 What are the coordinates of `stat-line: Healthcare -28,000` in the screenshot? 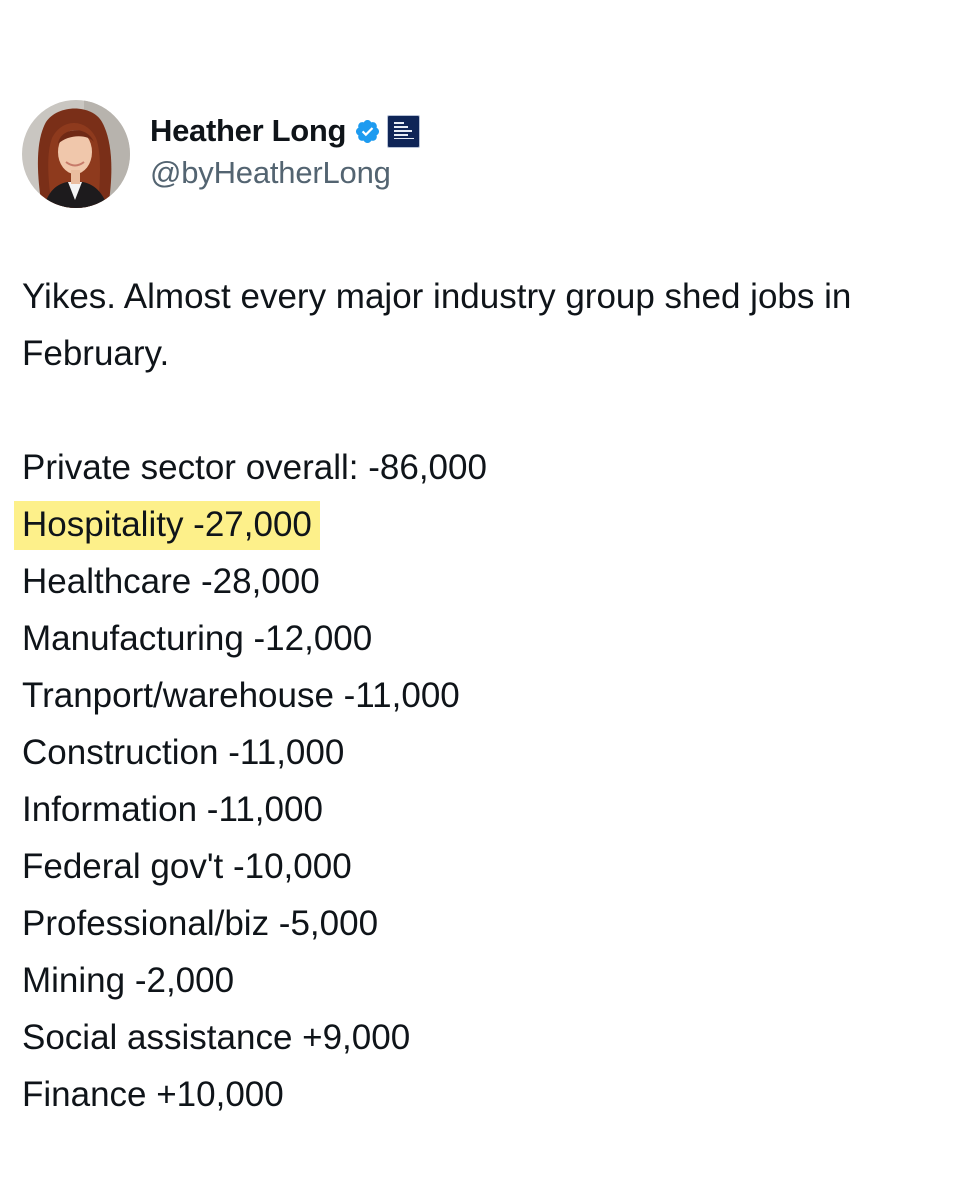 It's located at (472, 581).